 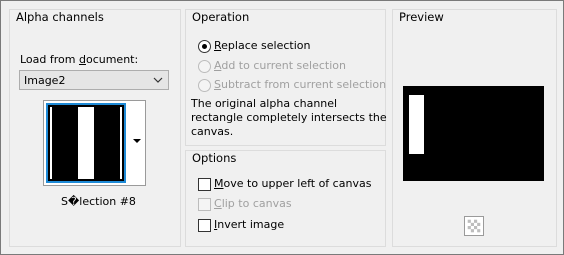 I want to click on replace-selection-radio, so click(x=204, y=46).